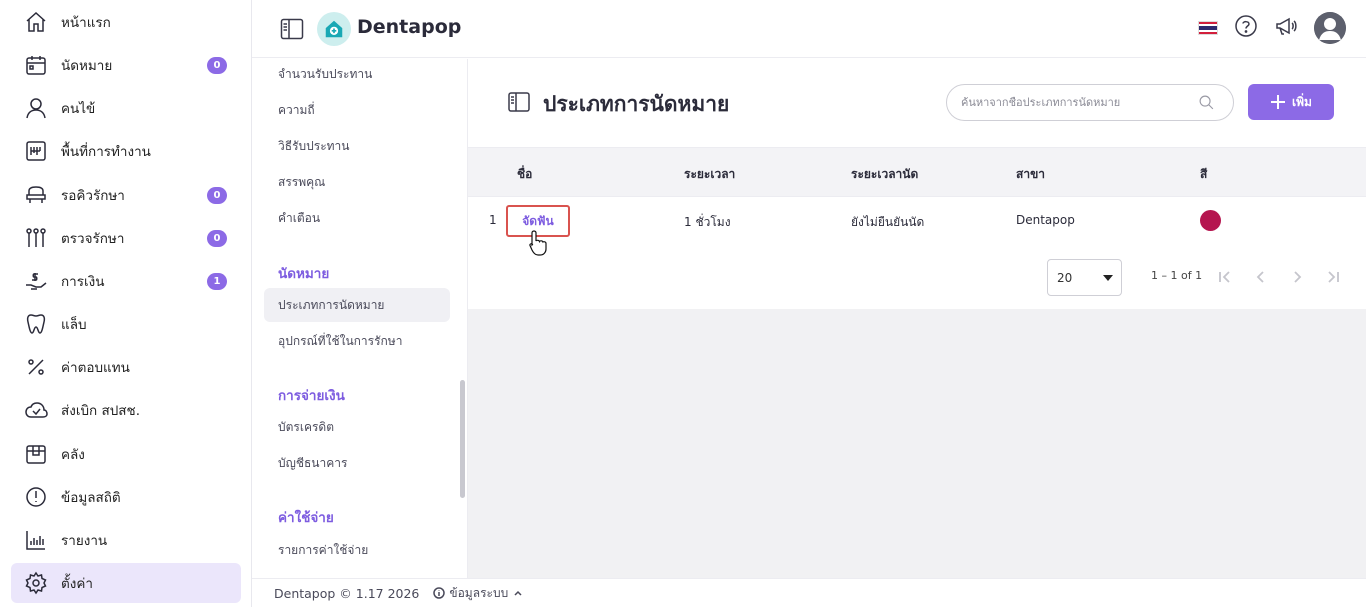  I want to click on row-appointment-period: ยังไม่ยืนยันนัด, so click(888, 222).